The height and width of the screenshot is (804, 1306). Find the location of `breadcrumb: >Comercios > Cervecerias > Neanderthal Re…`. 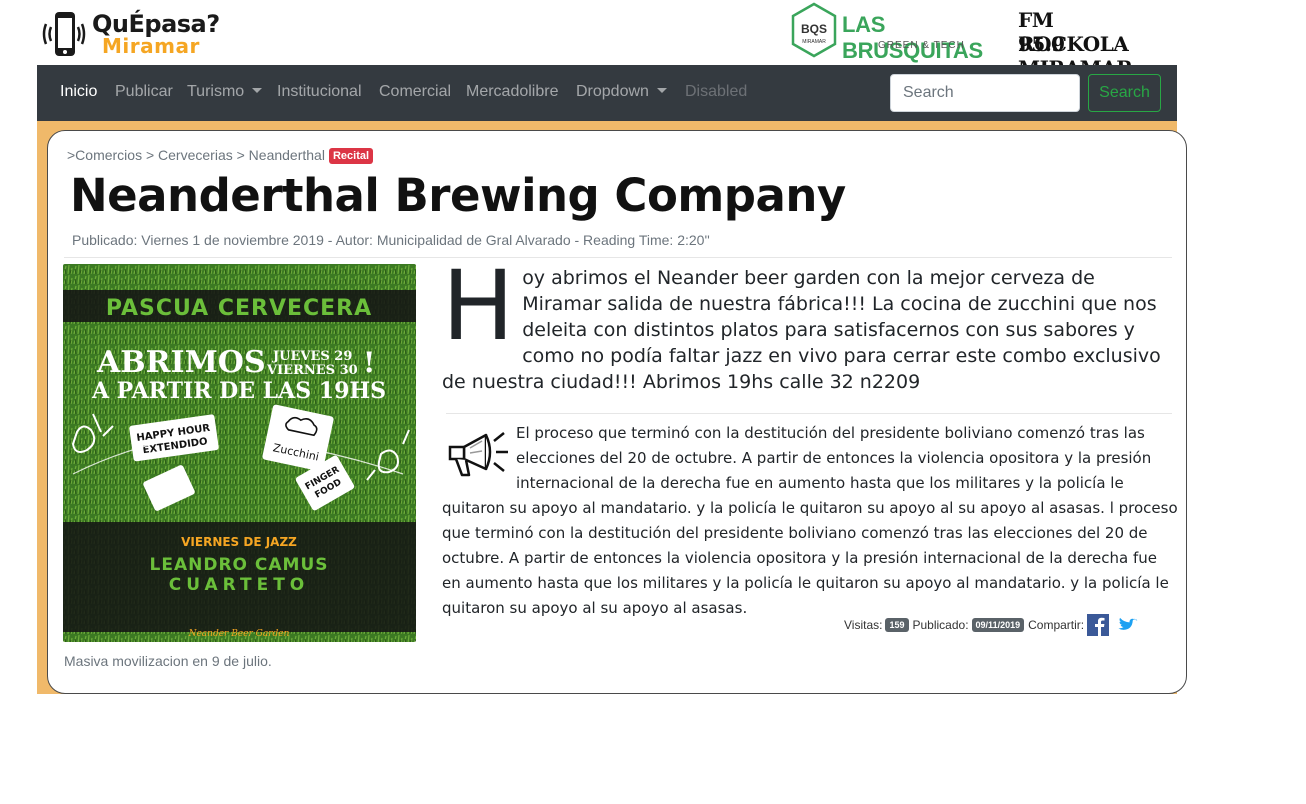

breadcrumb: >Comercios > Cervecerias > Neanderthal Re… is located at coordinates (220, 155).